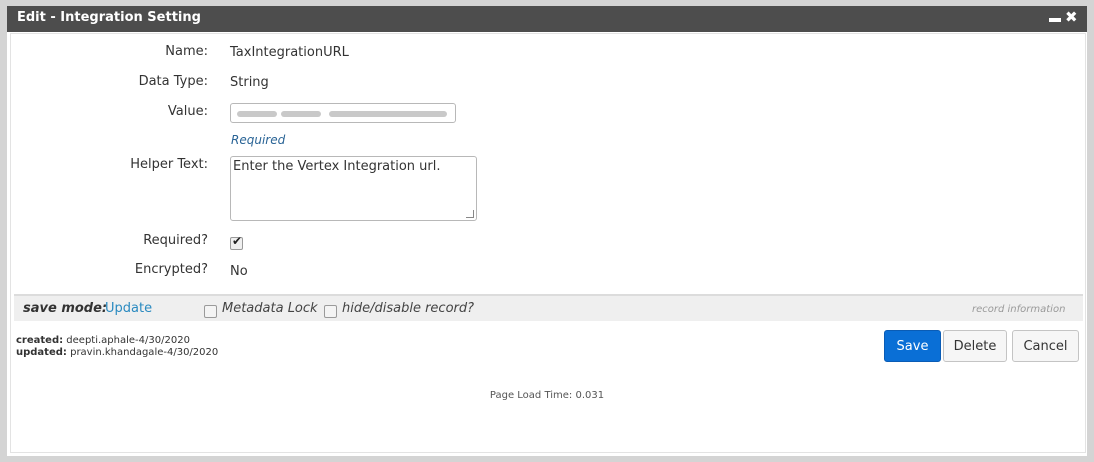 The height and width of the screenshot is (462, 1094). What do you see at coordinates (1018, 309) in the screenshot?
I see `record-information-link: record information` at bounding box center [1018, 309].